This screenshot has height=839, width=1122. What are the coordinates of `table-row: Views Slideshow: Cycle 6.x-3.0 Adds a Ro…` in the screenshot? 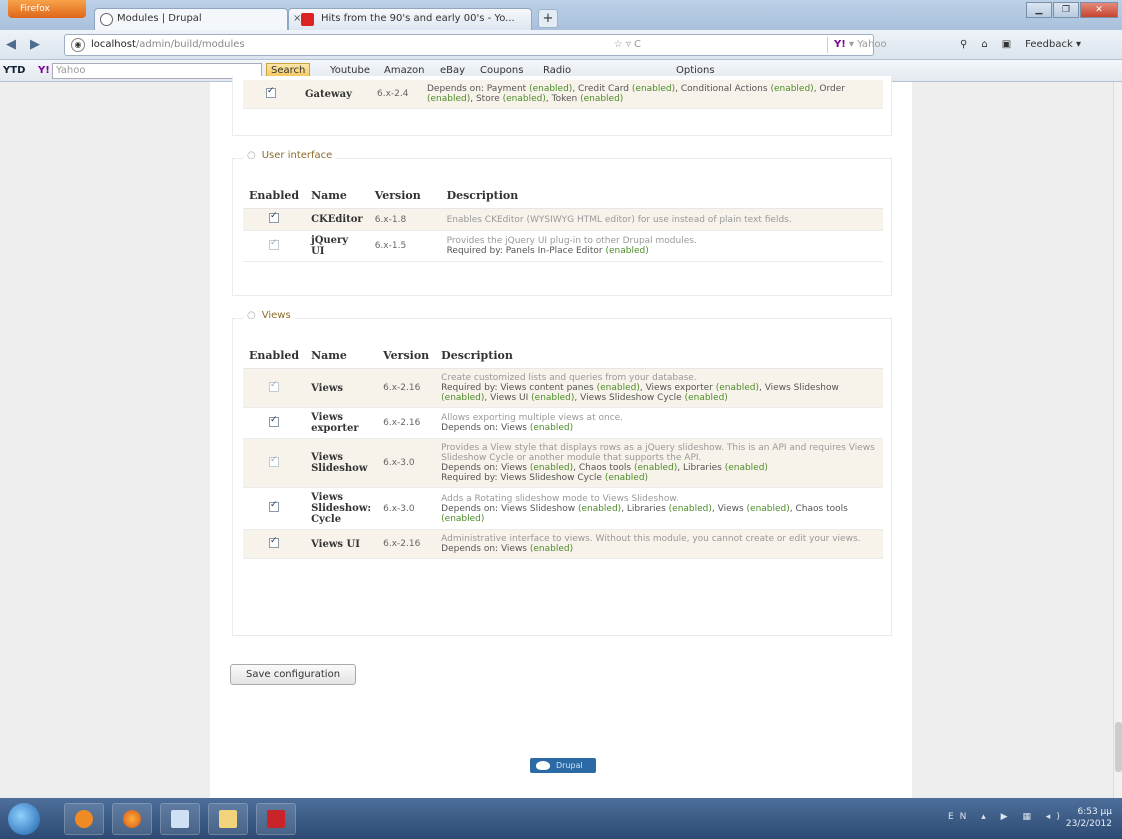 It's located at (563, 508).